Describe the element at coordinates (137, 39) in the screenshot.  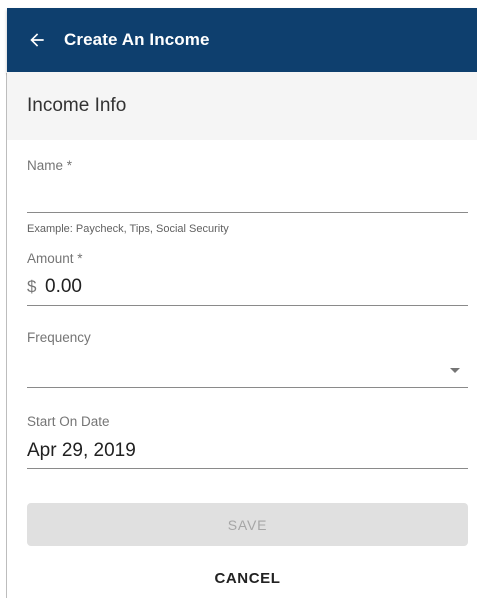
I see `page-title: Create An Income` at that location.